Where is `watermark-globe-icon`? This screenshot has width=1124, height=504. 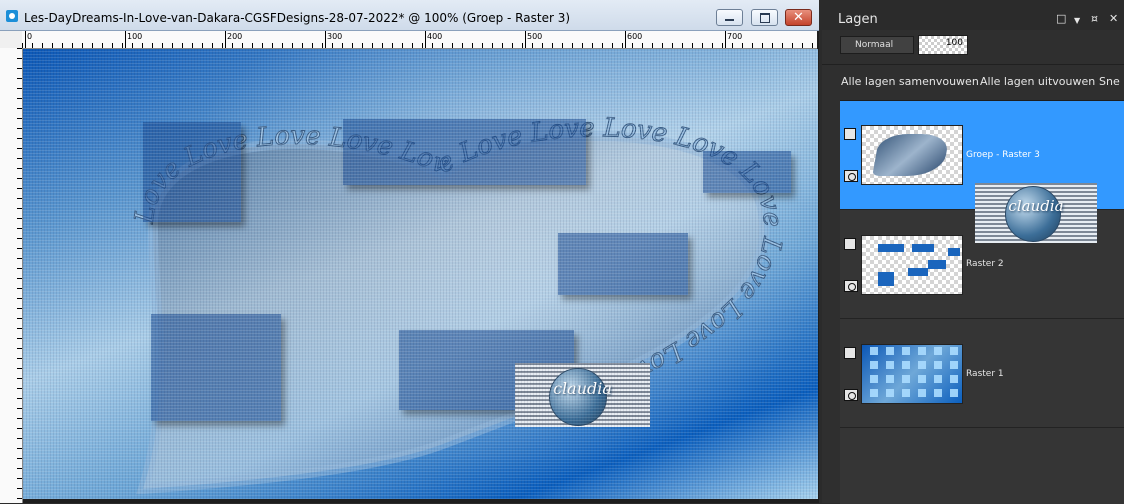
watermark-globe-icon is located at coordinates (578, 397).